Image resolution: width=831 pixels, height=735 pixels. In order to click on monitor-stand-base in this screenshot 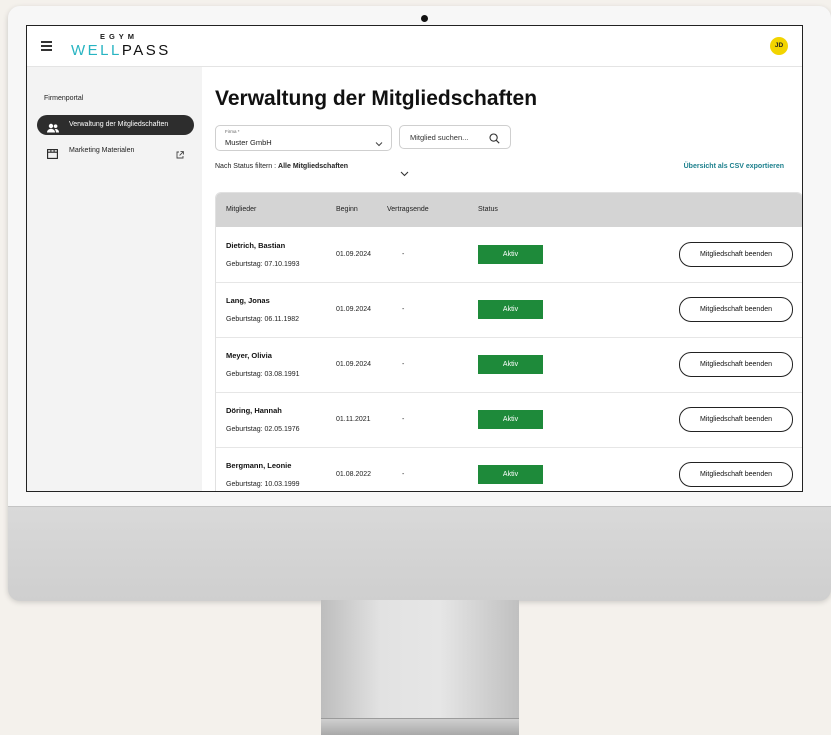, I will do `click(420, 726)`.